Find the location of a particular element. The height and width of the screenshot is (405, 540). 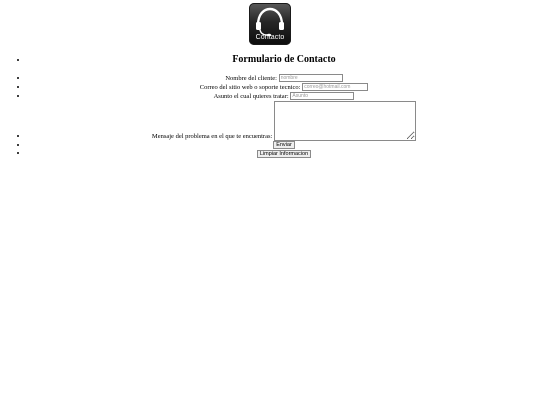

name-label: Nombre del cliente: is located at coordinates (251, 78).